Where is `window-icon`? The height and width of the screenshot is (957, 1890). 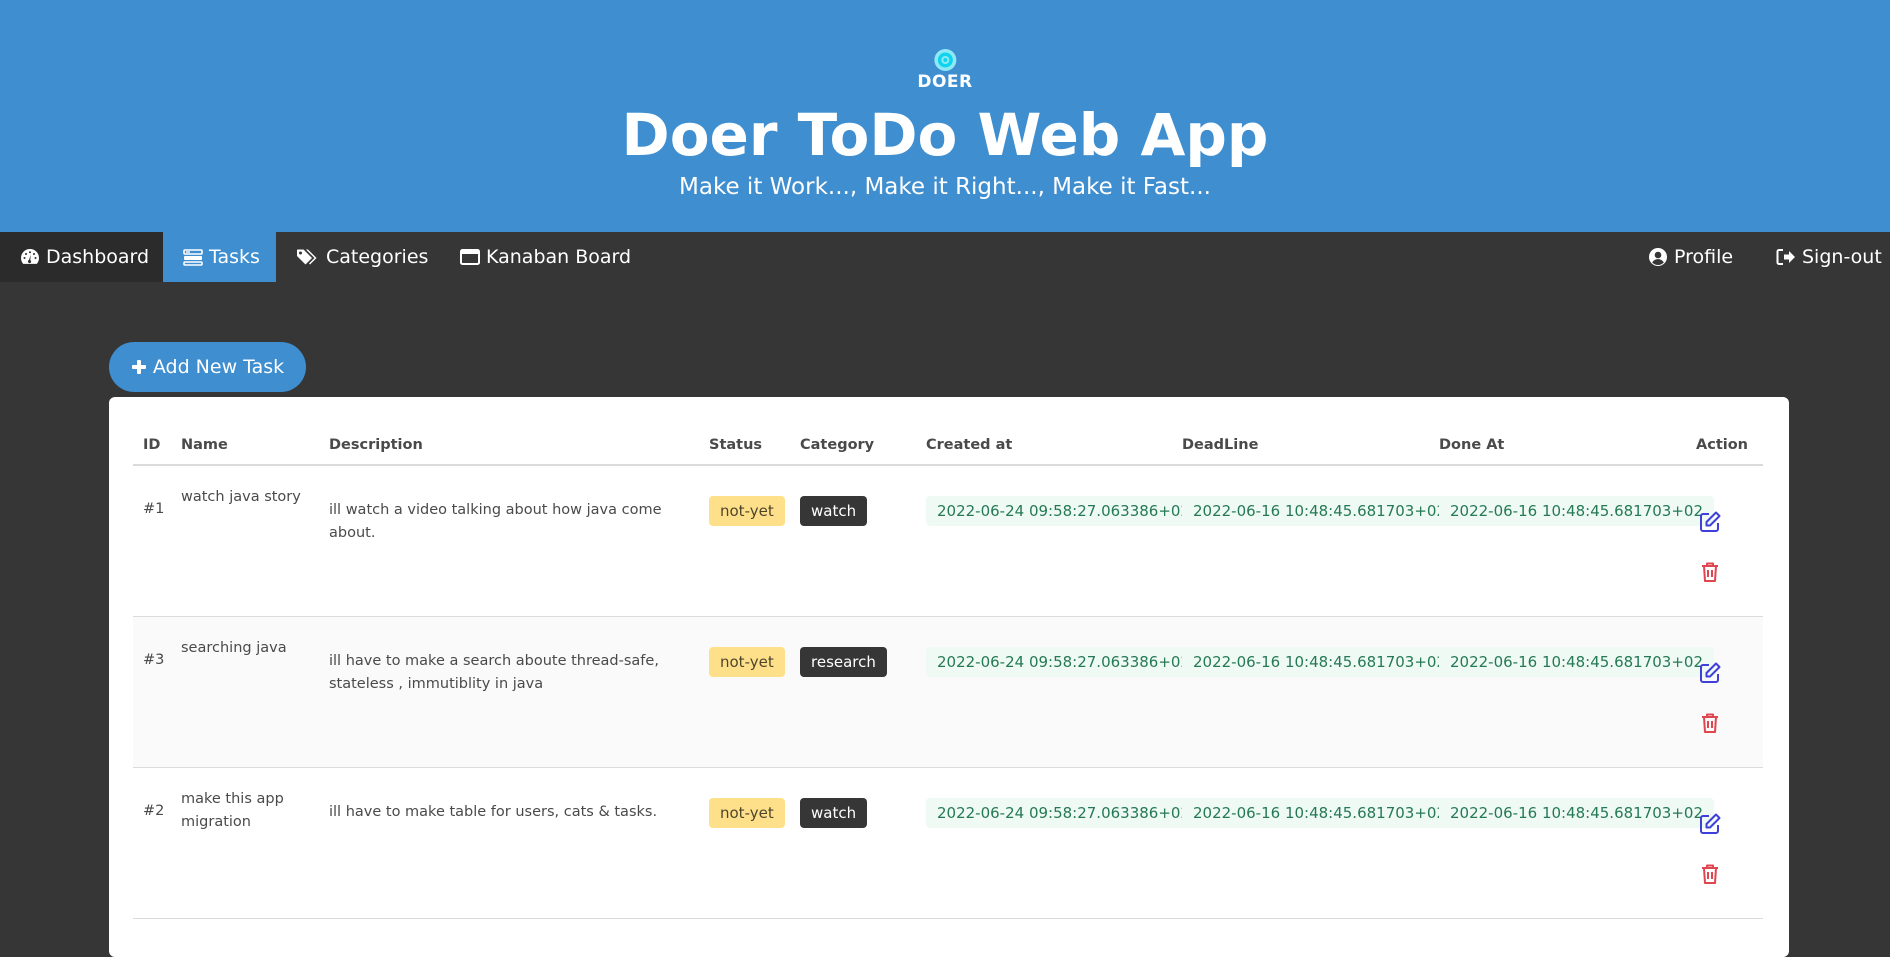 window-icon is located at coordinates (470, 257).